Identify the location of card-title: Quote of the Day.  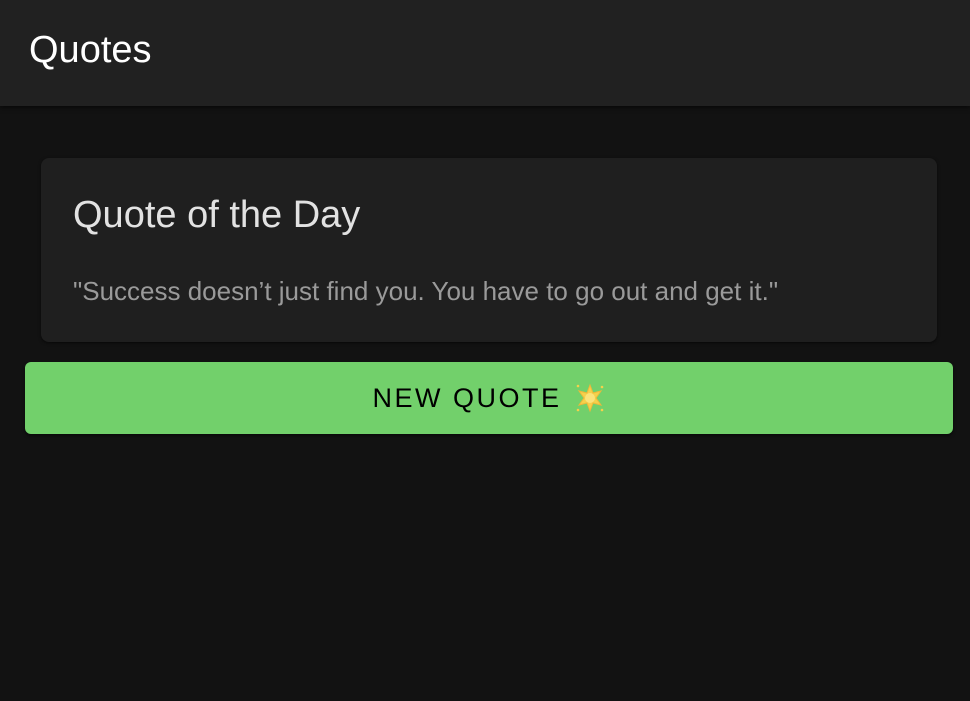
(217, 215).